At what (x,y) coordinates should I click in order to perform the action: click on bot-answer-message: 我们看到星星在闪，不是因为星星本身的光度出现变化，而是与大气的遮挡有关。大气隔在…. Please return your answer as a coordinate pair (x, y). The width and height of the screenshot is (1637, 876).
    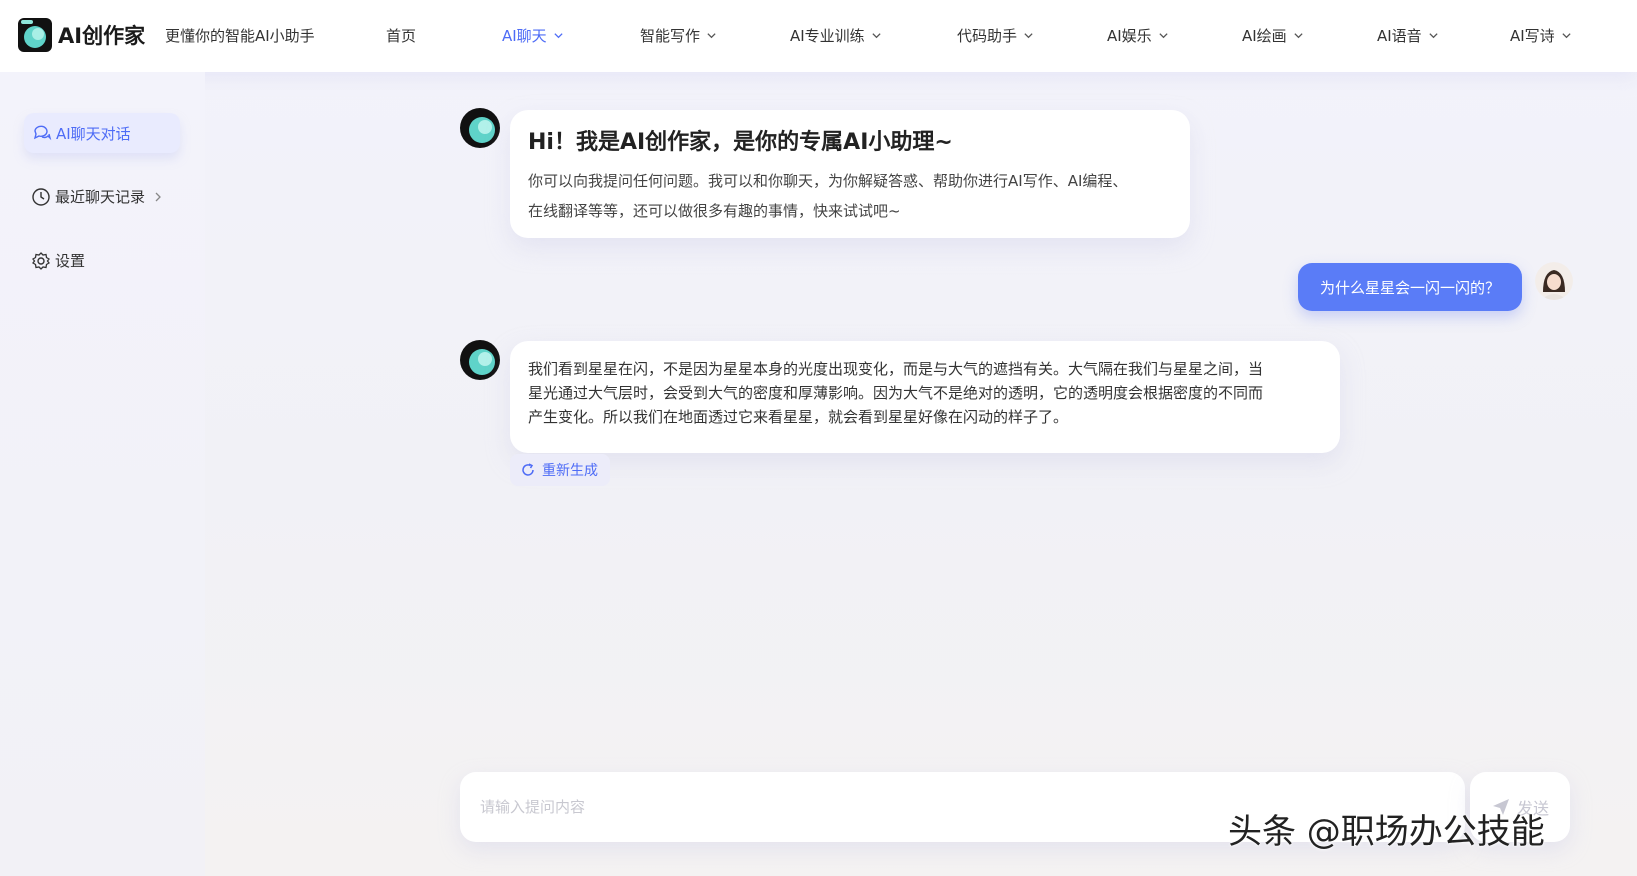
    Looking at the image, I should click on (925, 397).